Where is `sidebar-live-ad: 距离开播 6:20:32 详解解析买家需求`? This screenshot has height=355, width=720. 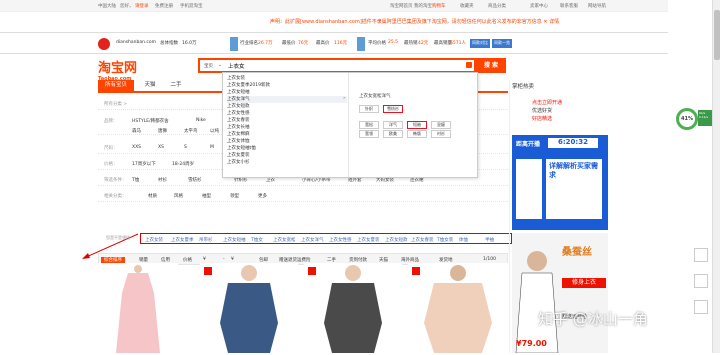 sidebar-live-ad: 距离开播 6:20:32 详解解析买家需求 is located at coordinates (560, 182).